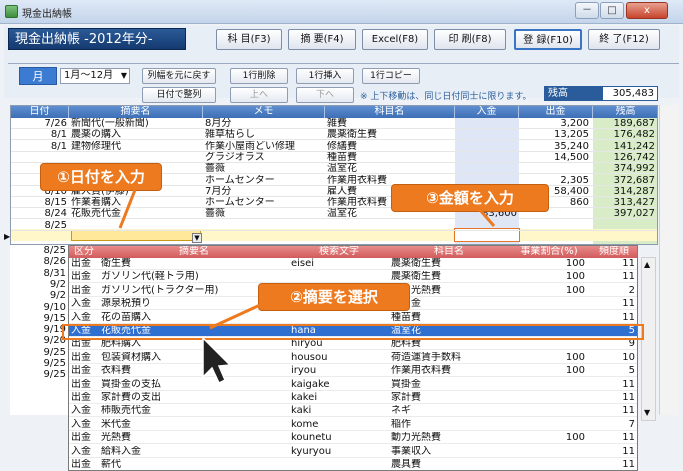 Image resolution: width=683 pixels, height=471 pixels. What do you see at coordinates (647, 412) in the screenshot?
I see `scroll-down-icon: ▼` at bounding box center [647, 412].